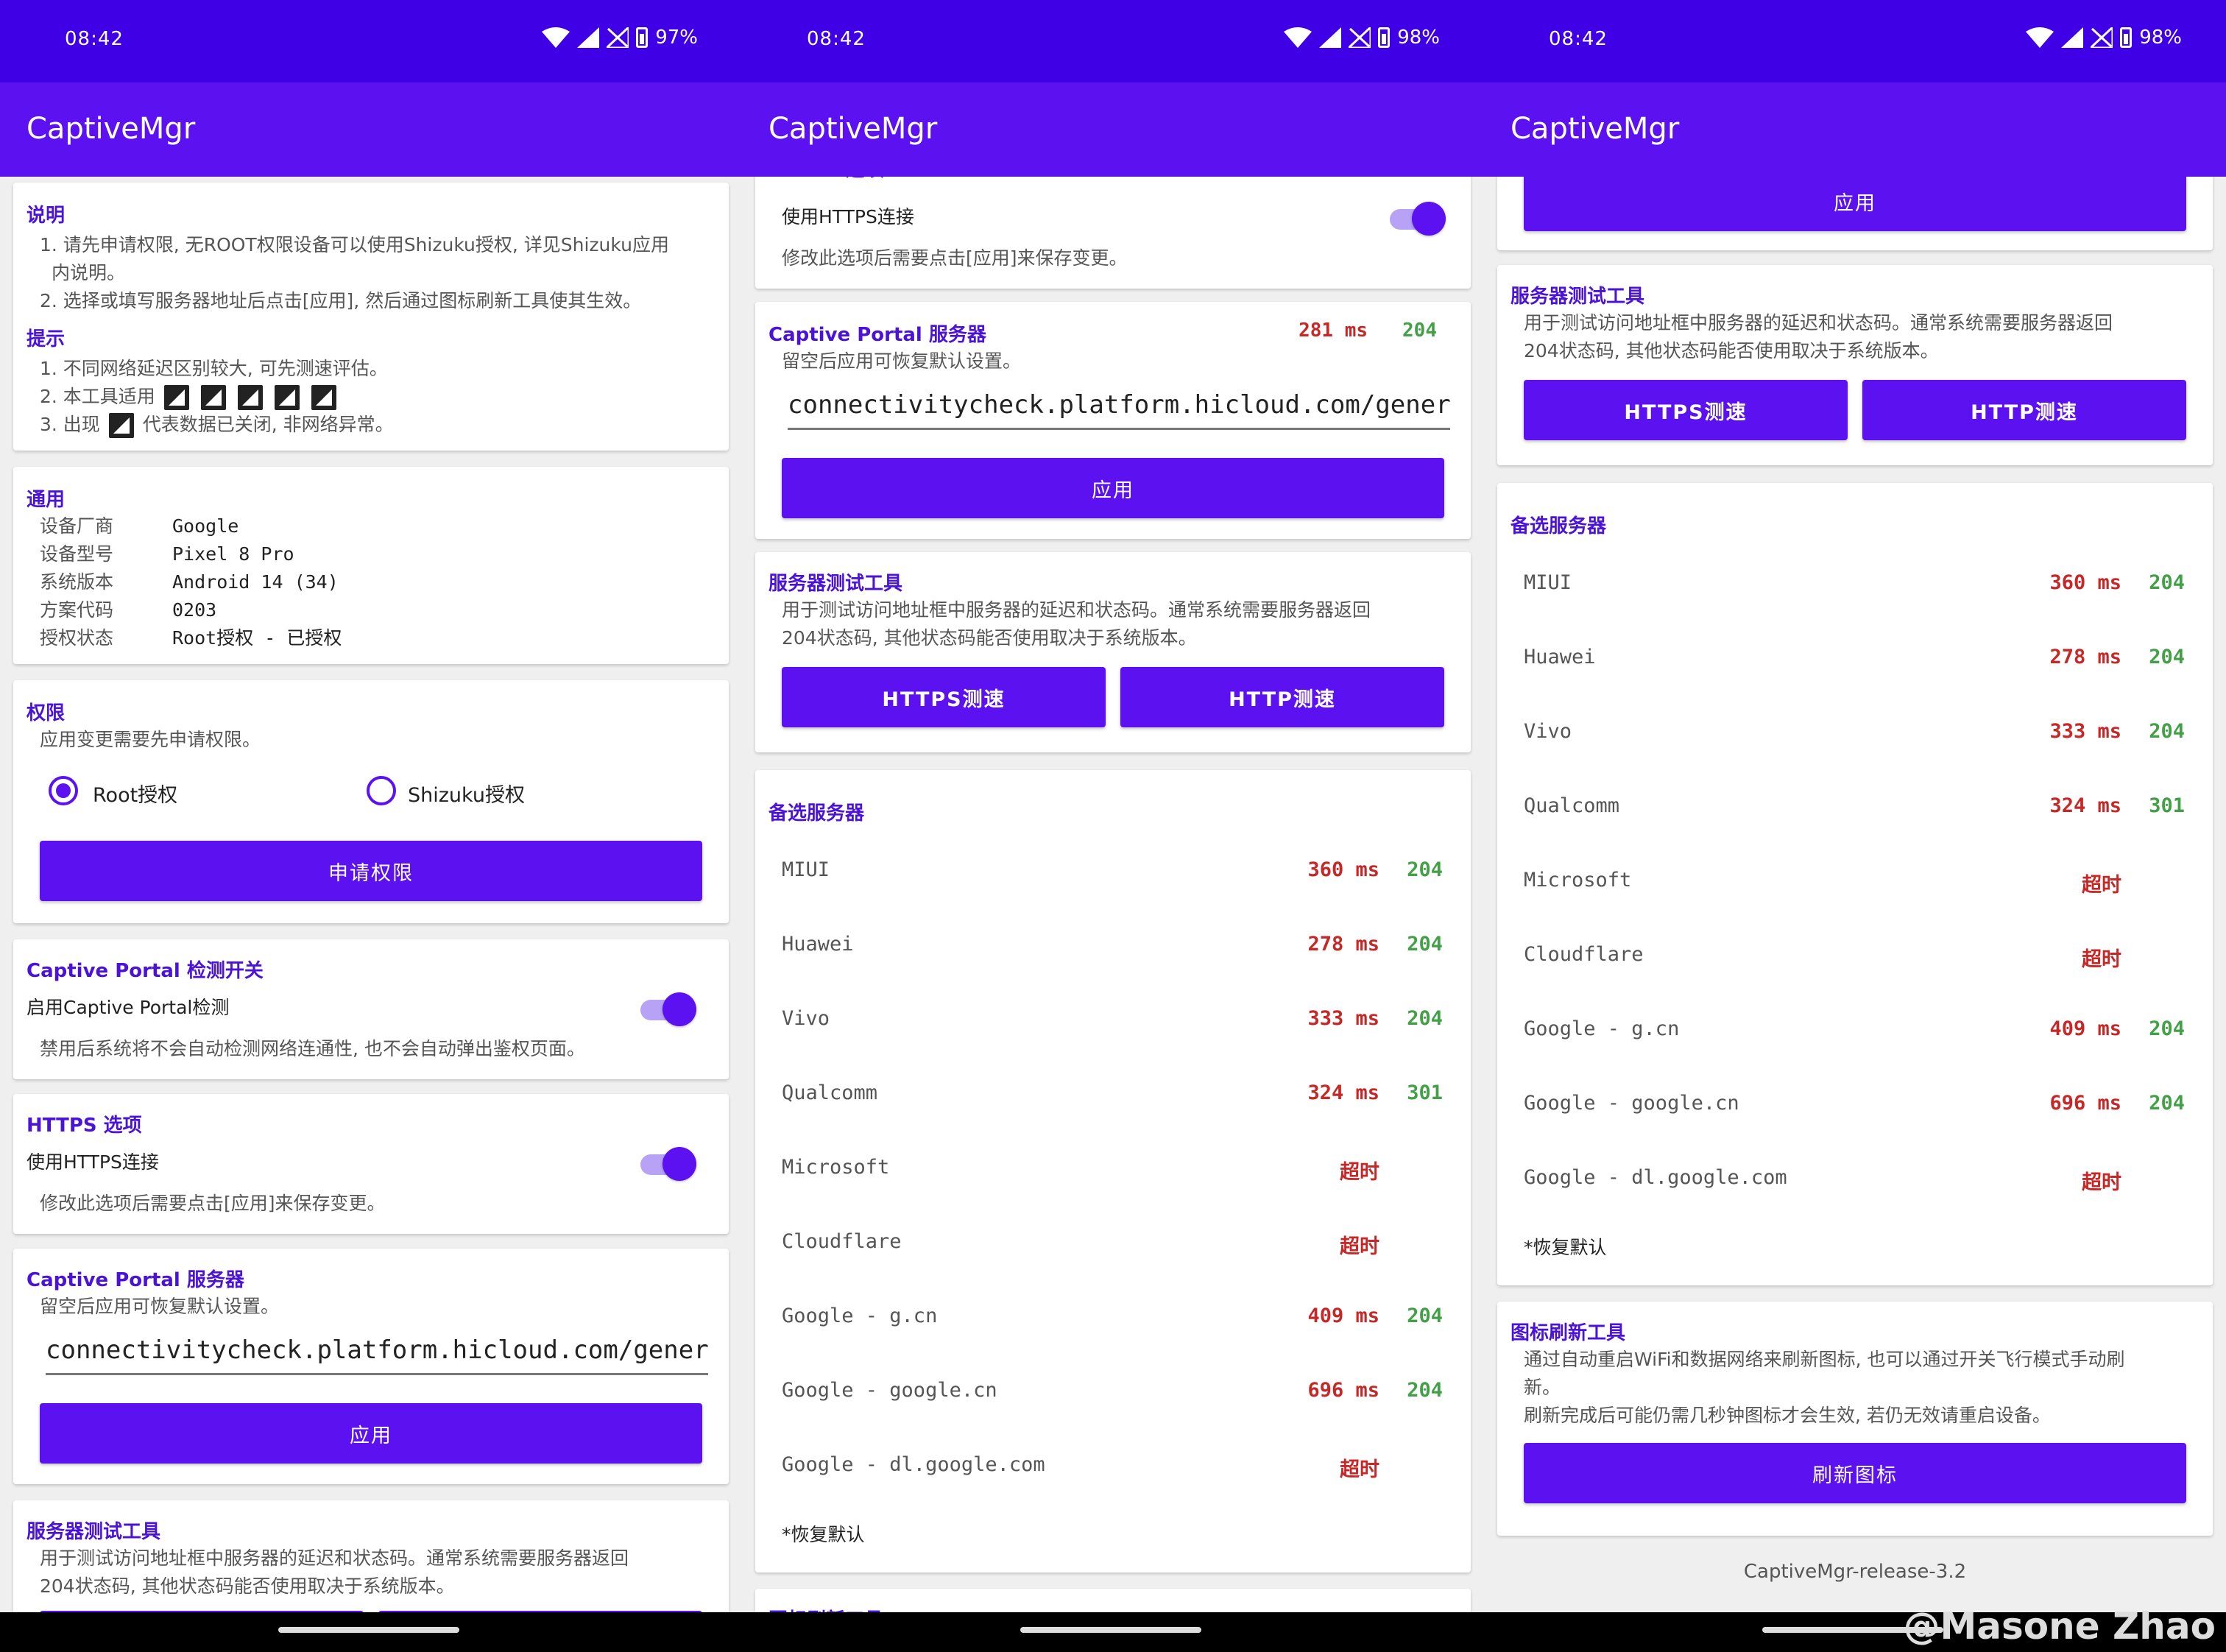  I want to click on tester-title: 服务器测试工具, so click(1577, 297).